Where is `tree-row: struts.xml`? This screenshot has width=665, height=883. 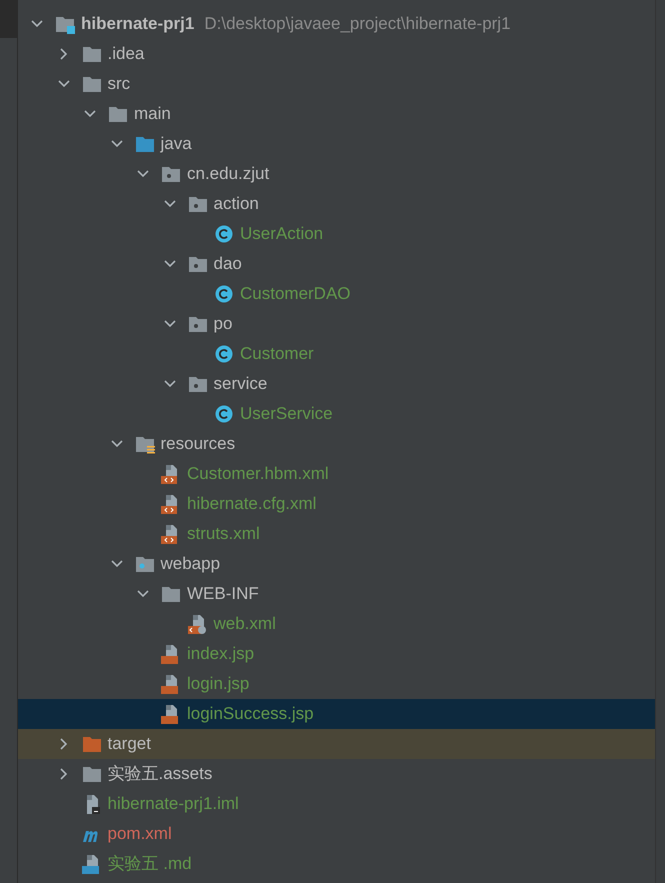 tree-row: struts.xml is located at coordinates (336, 534).